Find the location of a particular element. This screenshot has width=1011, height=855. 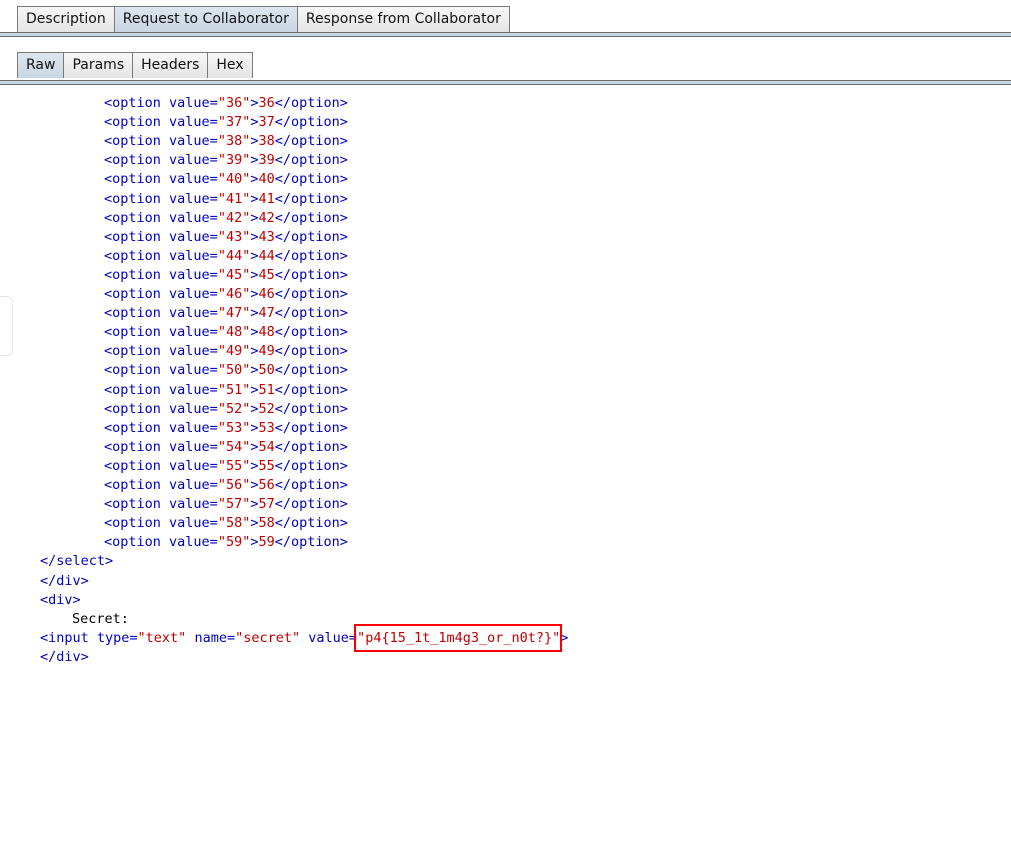

subtab-raw: Raw is located at coordinates (41, 65).